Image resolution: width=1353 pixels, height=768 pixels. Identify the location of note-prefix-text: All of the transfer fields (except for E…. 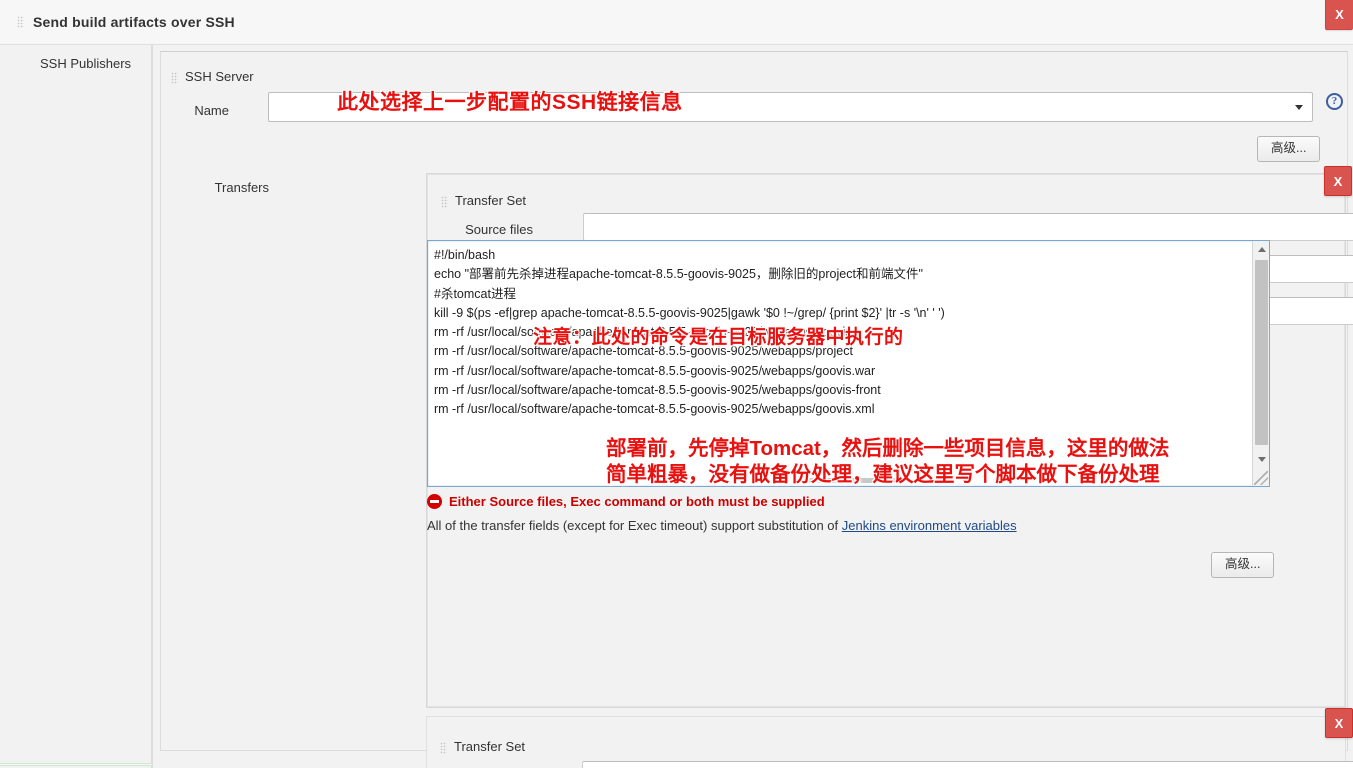
(634, 525).